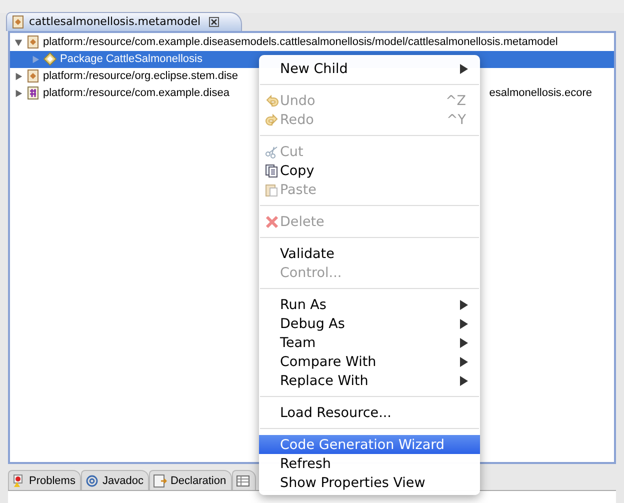  What do you see at coordinates (369, 482) in the screenshot?
I see `menu-item: Show Properties View` at bounding box center [369, 482].